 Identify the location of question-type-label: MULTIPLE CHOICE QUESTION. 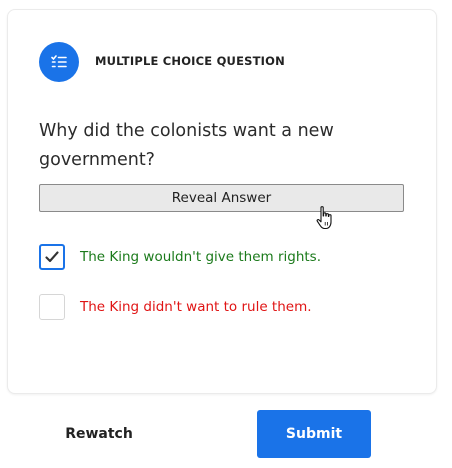
(190, 61).